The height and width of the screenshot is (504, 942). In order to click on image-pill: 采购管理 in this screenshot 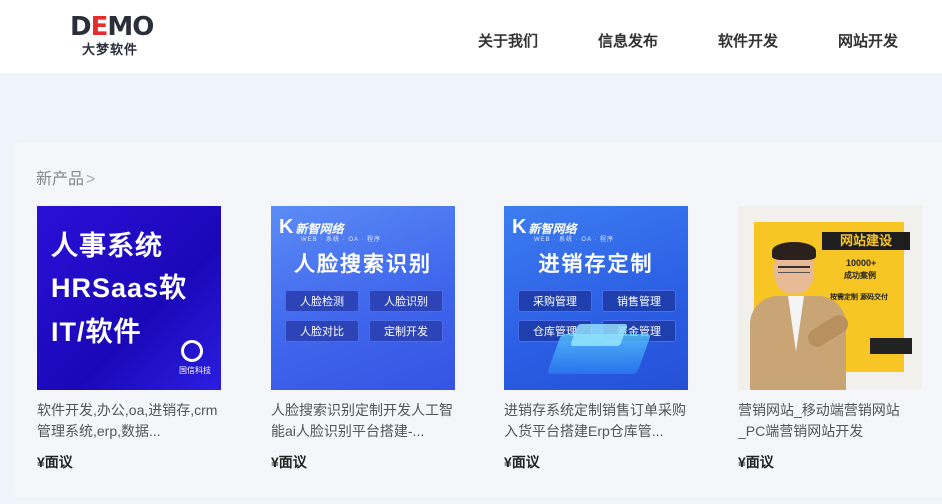, I will do `click(555, 301)`.